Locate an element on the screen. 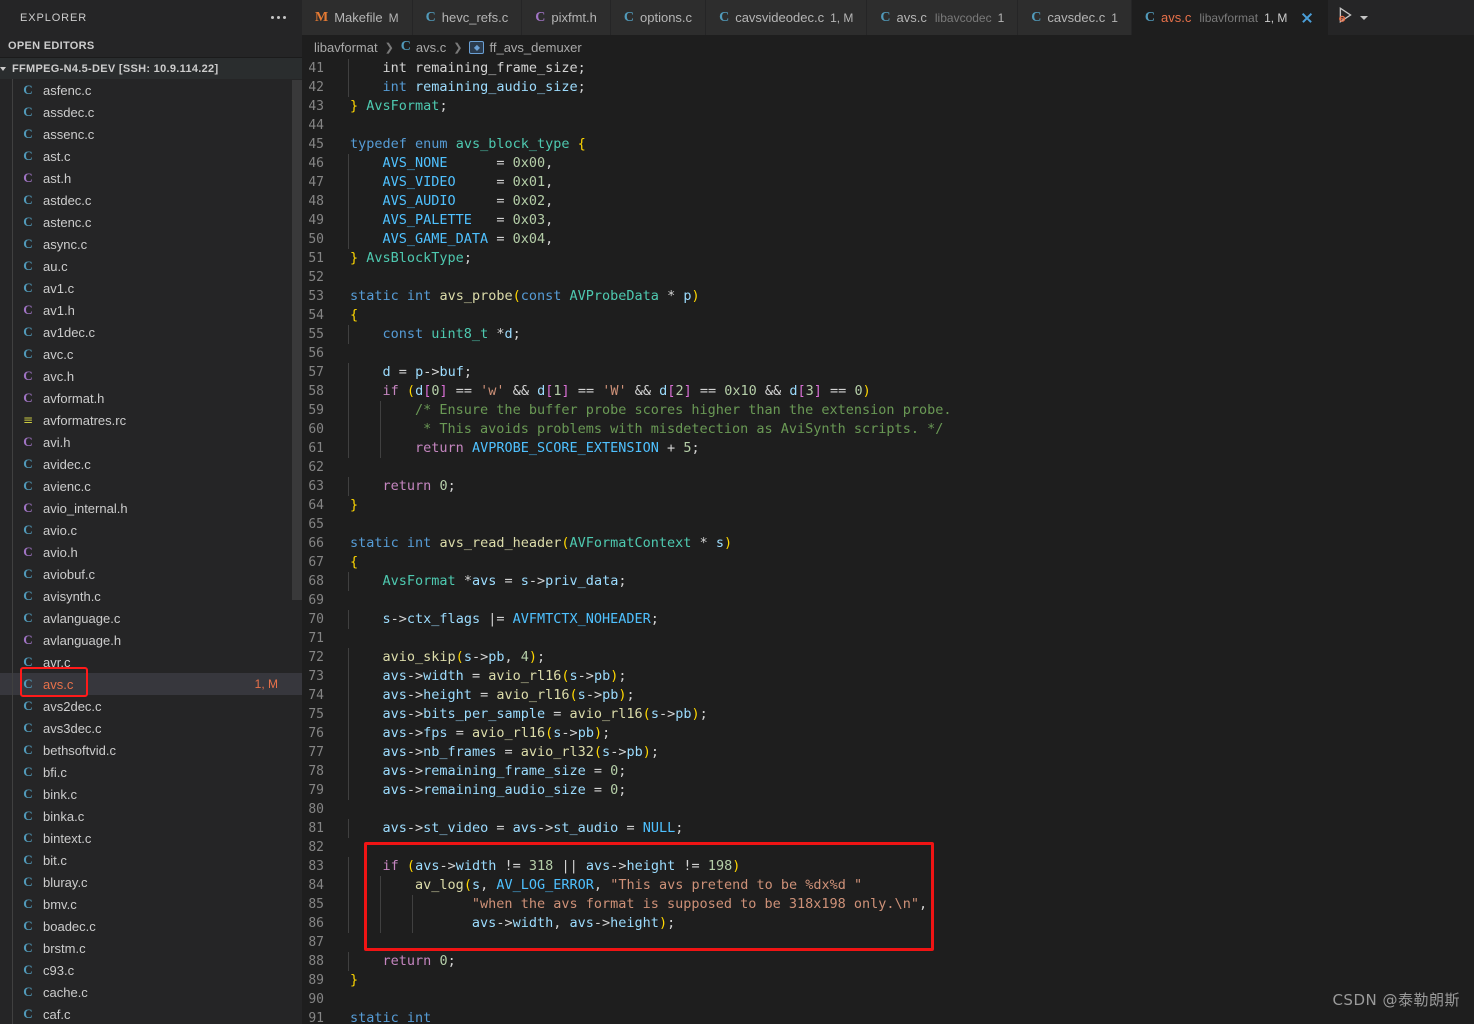  file-tree-item: Cc93.c is located at coordinates (151, 970).